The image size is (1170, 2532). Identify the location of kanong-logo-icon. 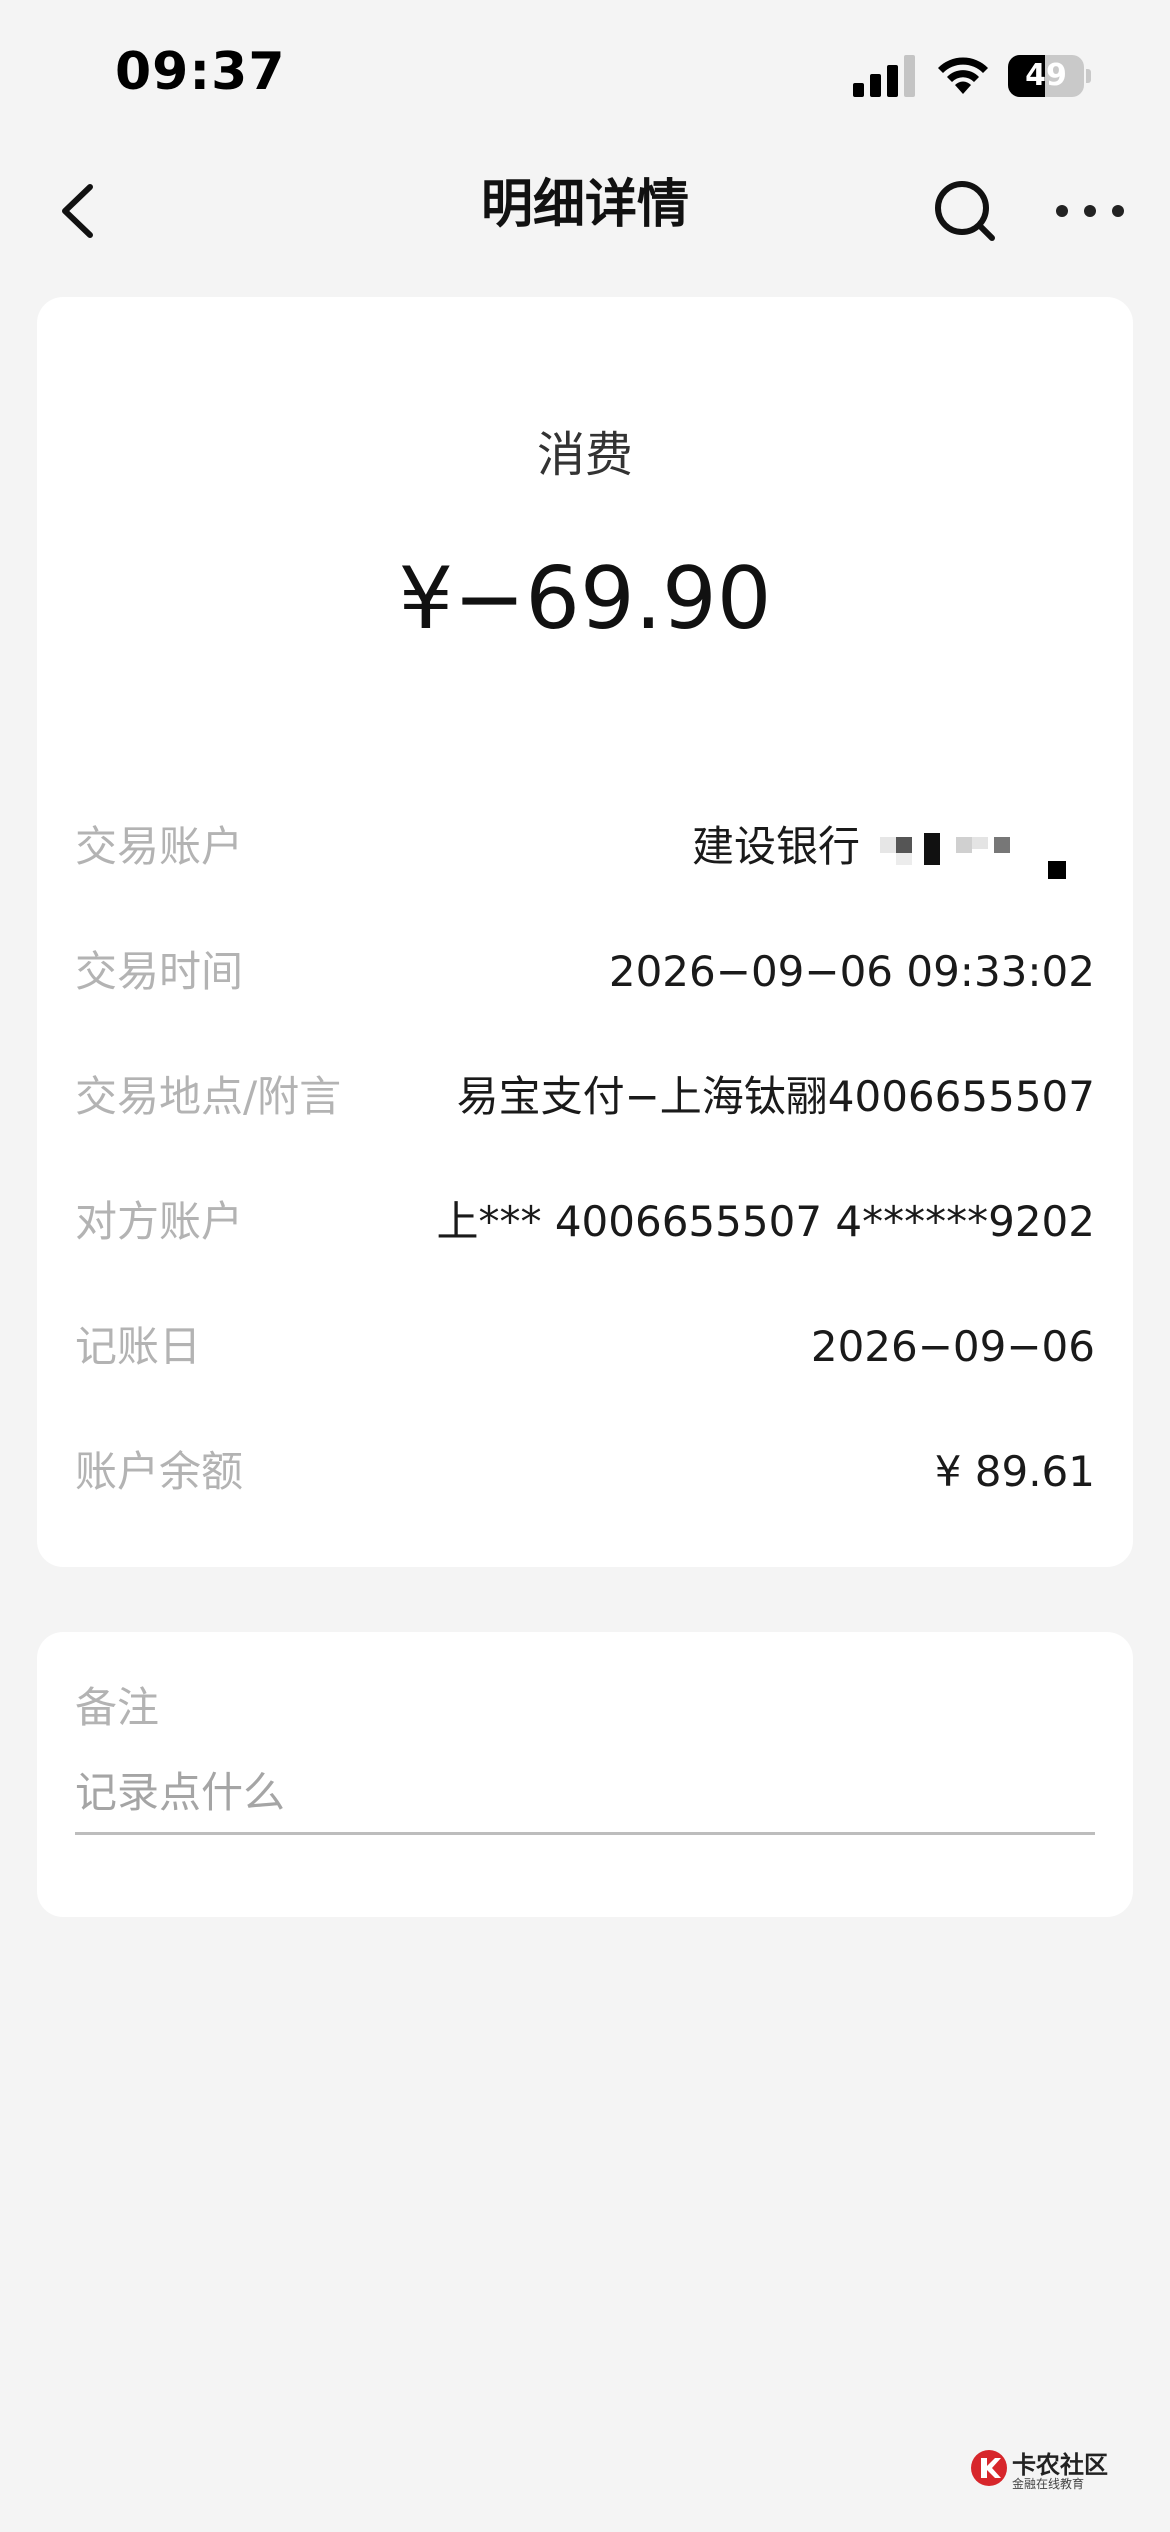
(989, 2468).